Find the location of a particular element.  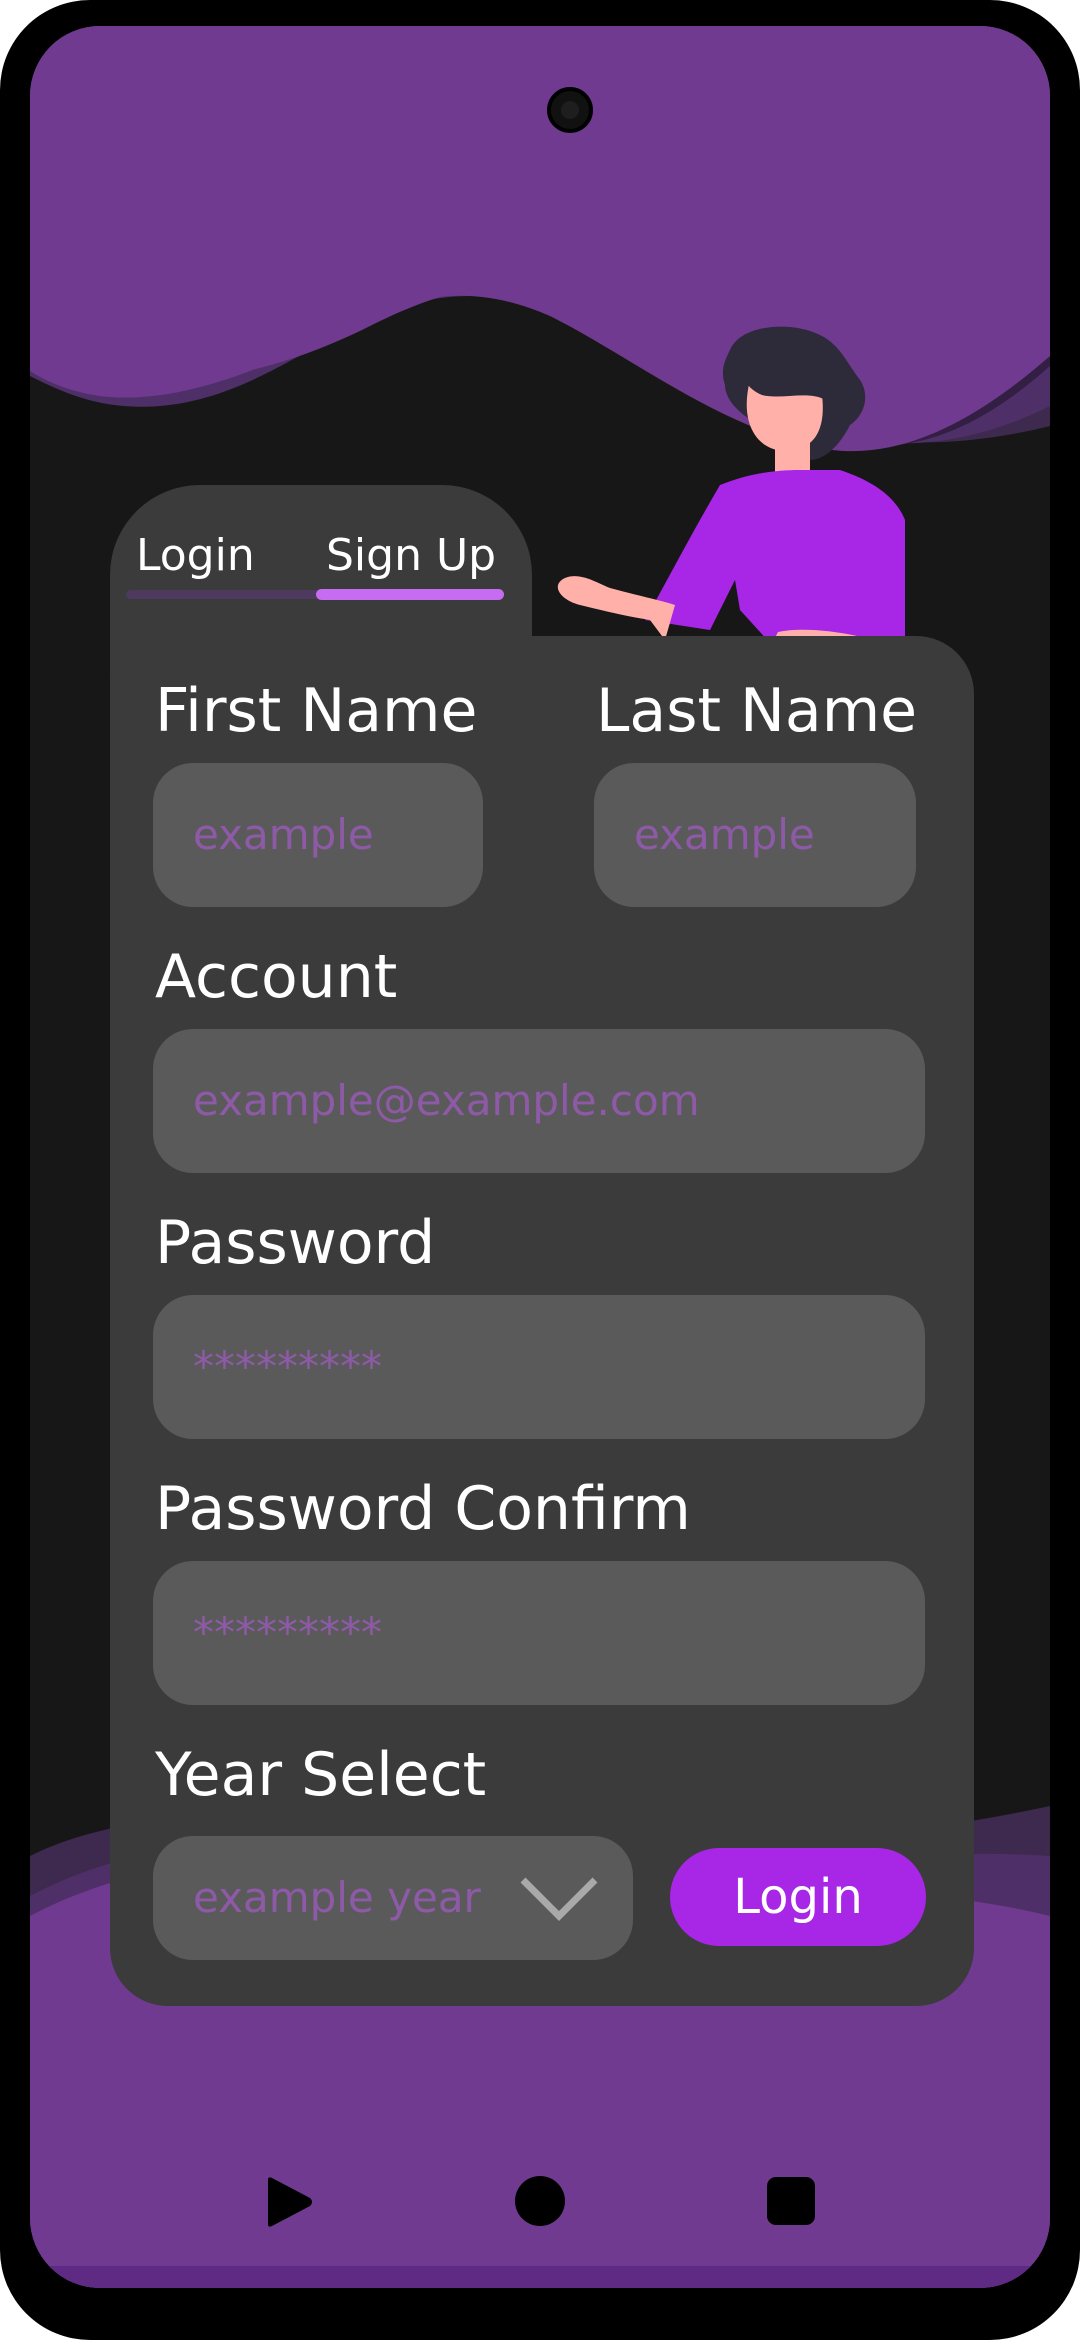

password-confirm-label: Password Confirm is located at coordinates (423, 1509).